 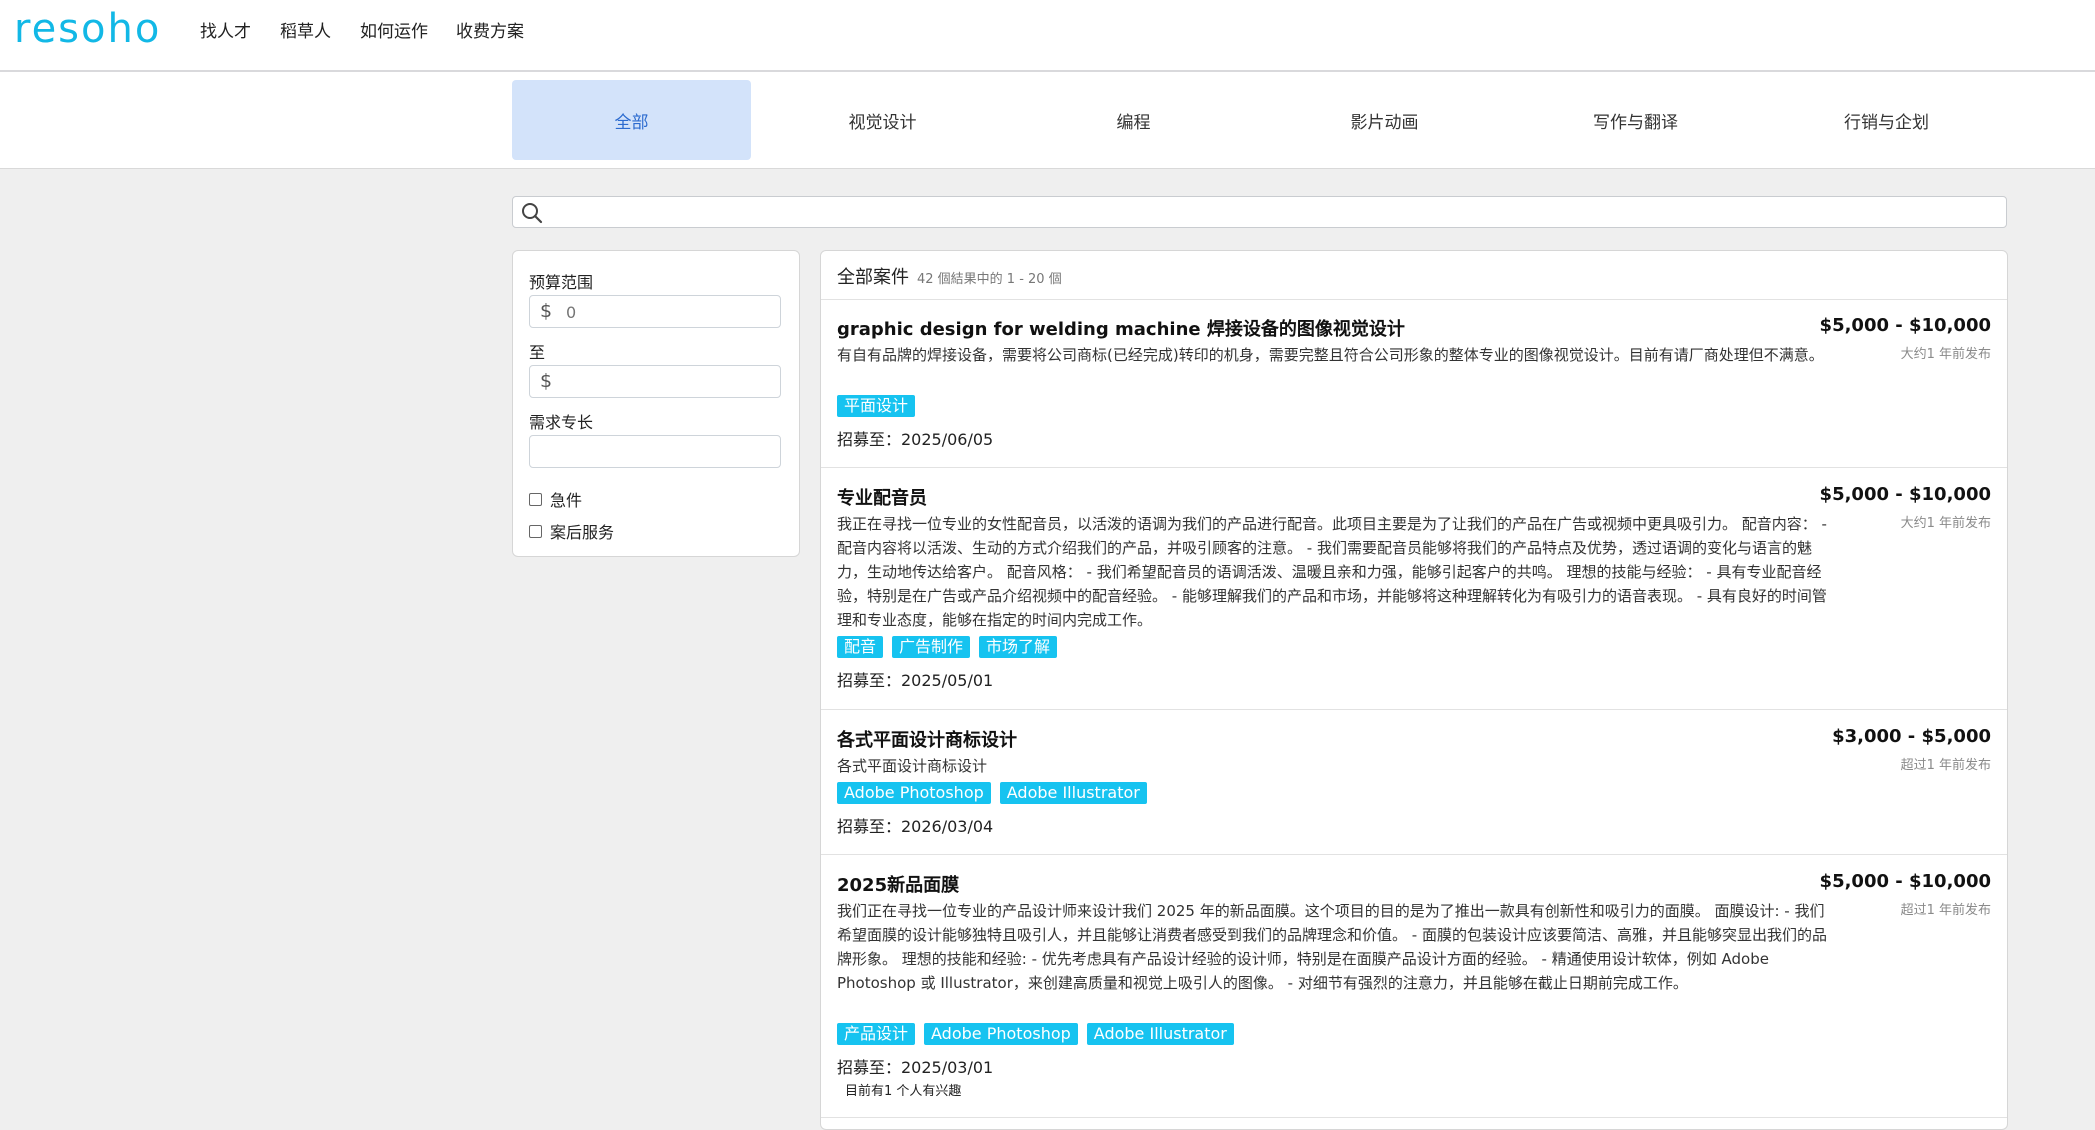 I want to click on top-nav: resoho 找人才 稻草人 如何运作 收费方案, so click(x=1047, y=36).